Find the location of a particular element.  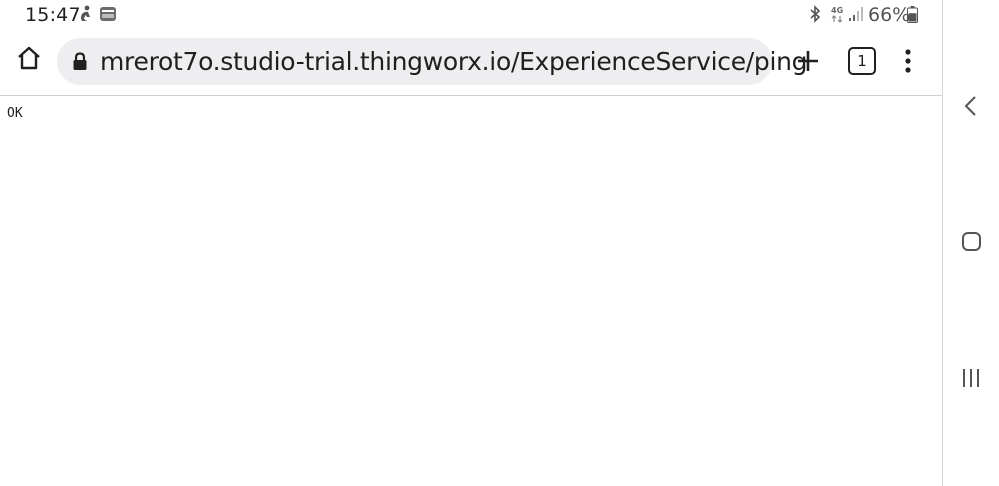

4g-icon: 4G is located at coordinates (838, 14).